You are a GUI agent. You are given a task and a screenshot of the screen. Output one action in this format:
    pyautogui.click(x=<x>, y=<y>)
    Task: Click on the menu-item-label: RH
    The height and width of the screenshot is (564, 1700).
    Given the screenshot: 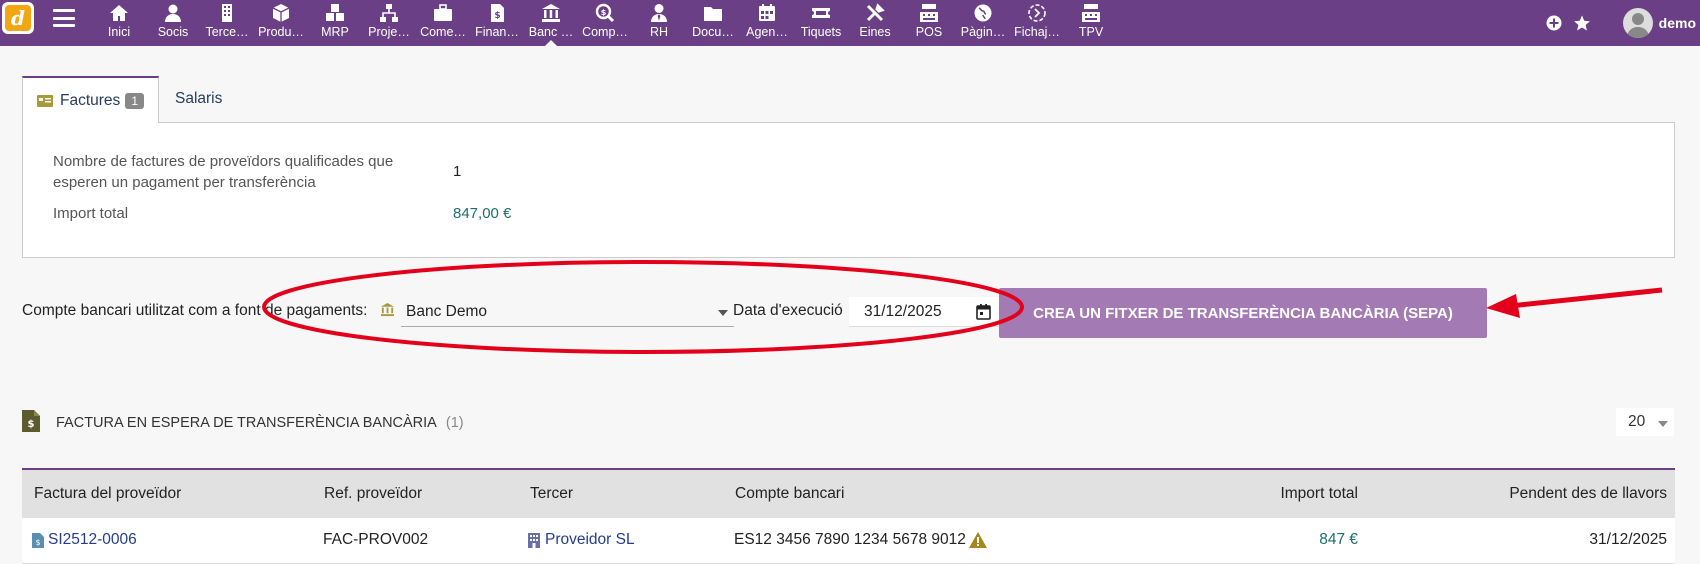 What is the action you would take?
    pyautogui.click(x=659, y=32)
    